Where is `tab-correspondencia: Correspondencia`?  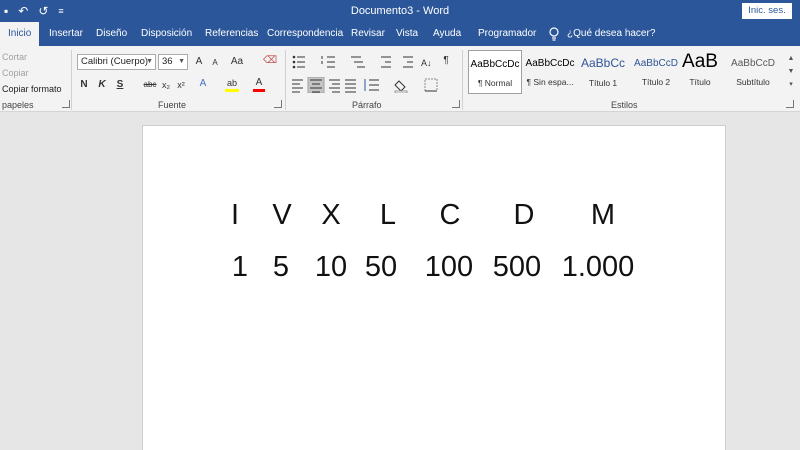
tab-correspondencia: Correspondencia is located at coordinates (305, 34).